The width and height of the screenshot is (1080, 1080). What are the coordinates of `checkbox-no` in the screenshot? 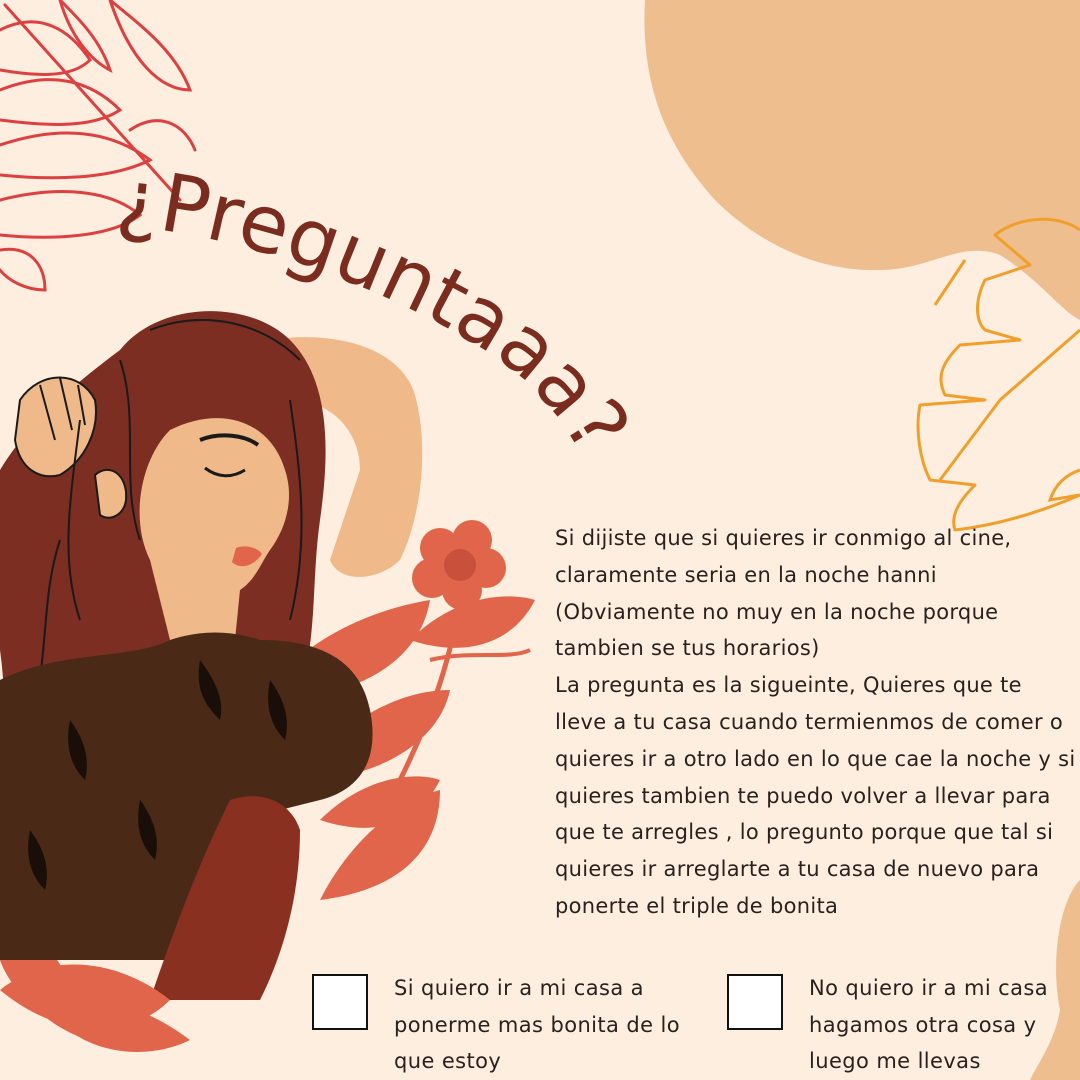 It's located at (755, 1002).